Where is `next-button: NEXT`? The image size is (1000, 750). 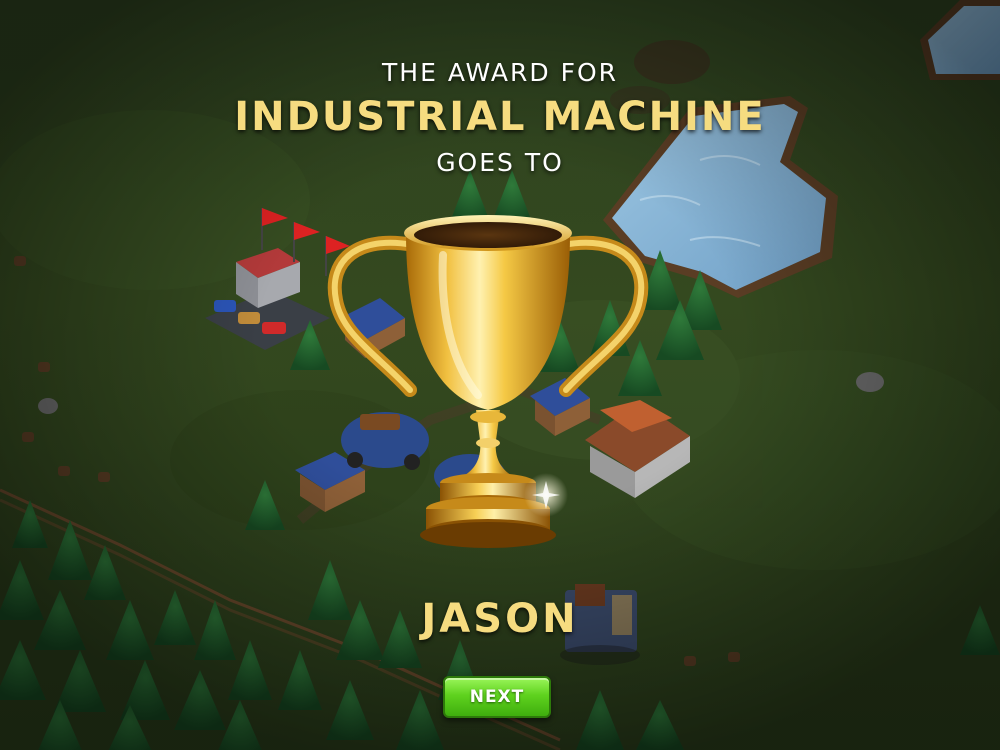
next-button: NEXT is located at coordinates (497, 697).